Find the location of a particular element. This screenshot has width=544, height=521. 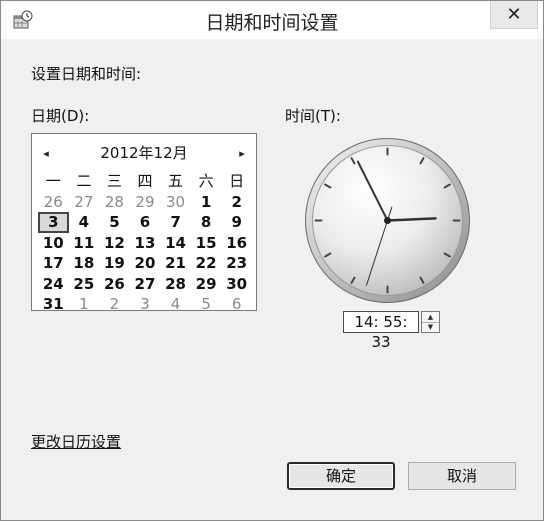

previous-month-arrow-icon: ◂ is located at coordinates (46, 153).